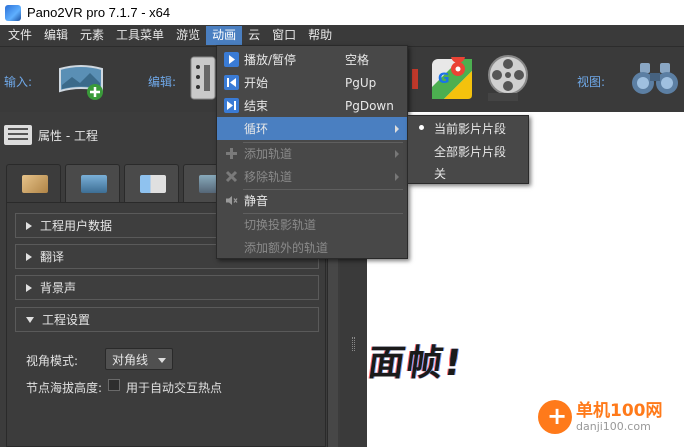 The height and width of the screenshot is (447, 684). I want to click on animation-menu: 播放/暂停 空格 开始 PgUp 结束 PgDown 循环 添加轨道 移除轨道, so click(312, 152).